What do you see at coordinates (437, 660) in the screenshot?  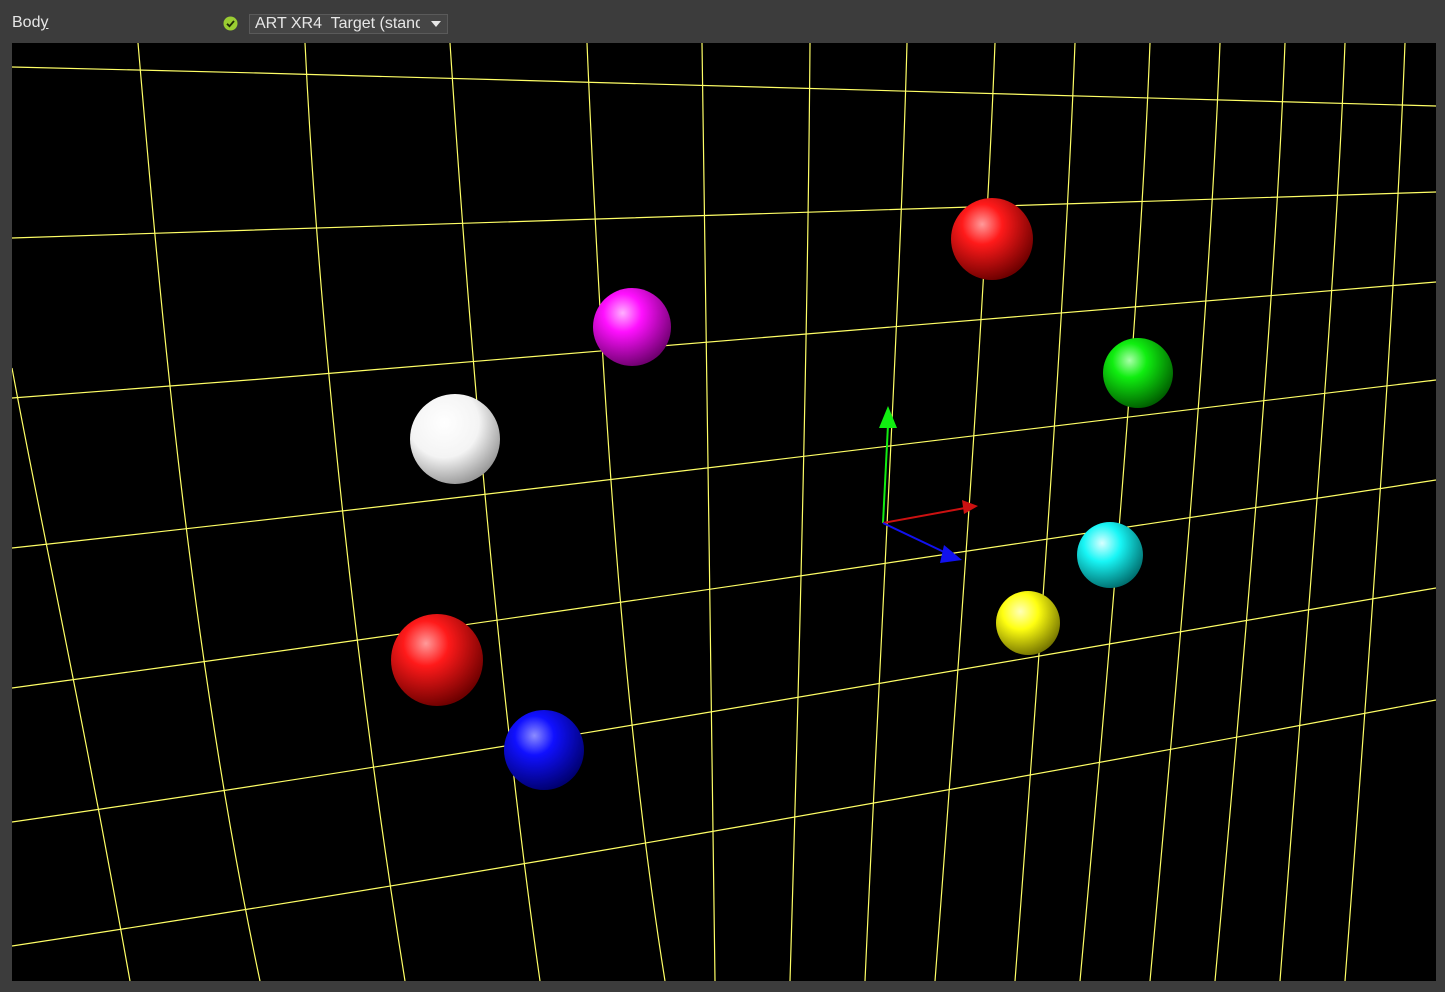 I see `marker-red-bottom` at bounding box center [437, 660].